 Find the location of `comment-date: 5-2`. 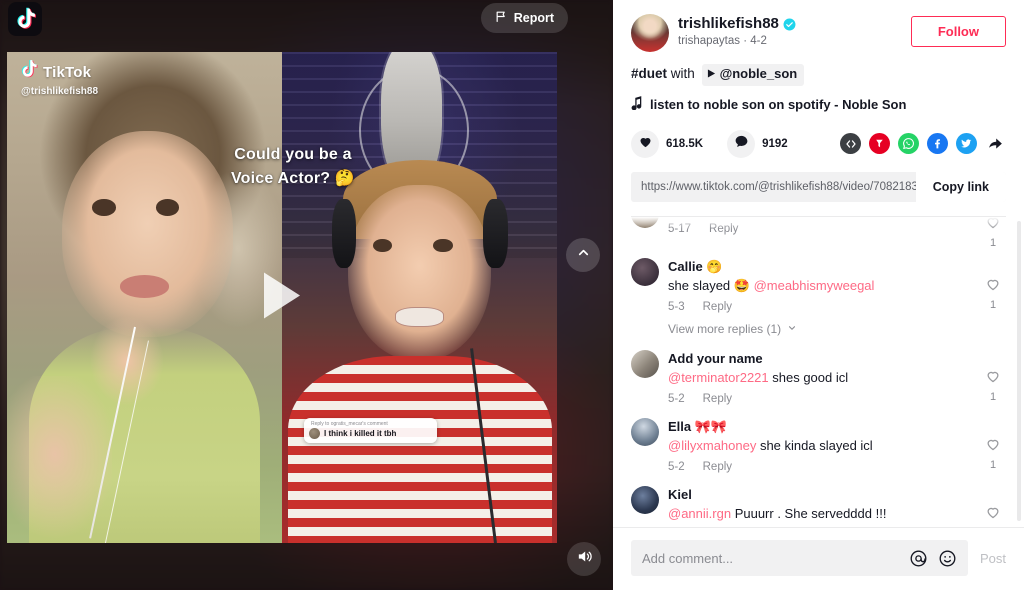

comment-date: 5-2 is located at coordinates (676, 466).